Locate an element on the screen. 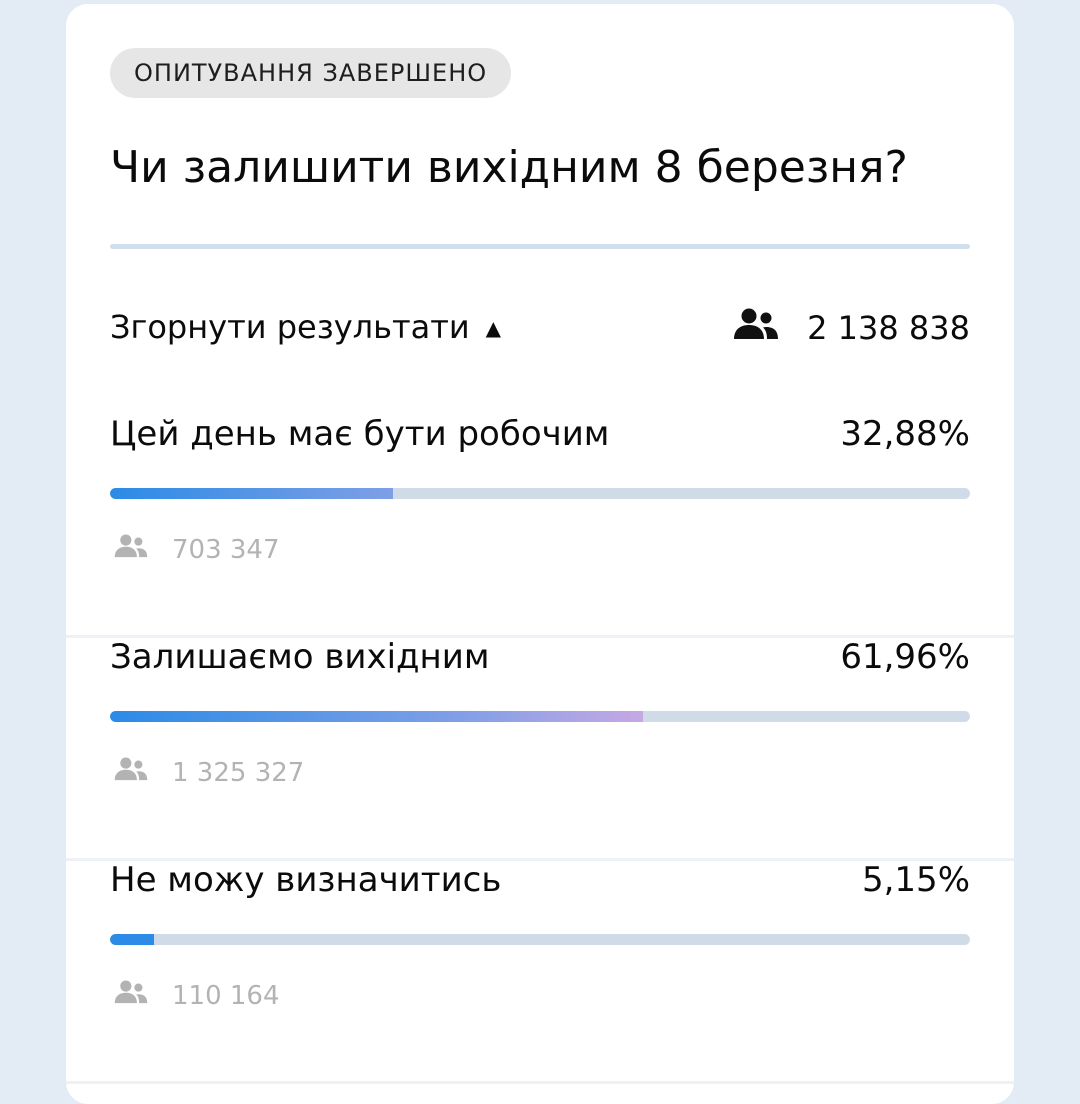 This screenshot has height=1104, width=1080. status-badge-label: ОПИТУВАННЯ ЗАВЕРШЕНО is located at coordinates (311, 73).